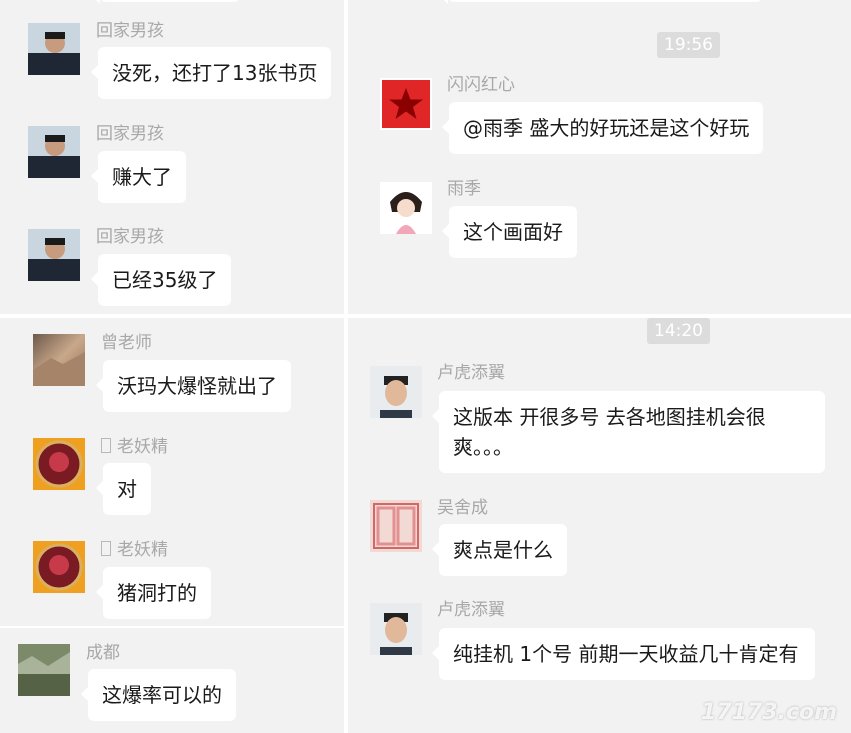 The width and height of the screenshot is (851, 733). I want to click on message-bubble: 这个画面好, so click(509, 232).